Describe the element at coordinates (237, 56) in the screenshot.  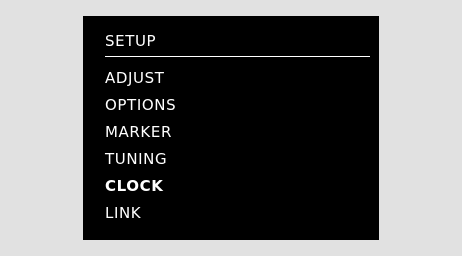
I see `title-divider` at that location.